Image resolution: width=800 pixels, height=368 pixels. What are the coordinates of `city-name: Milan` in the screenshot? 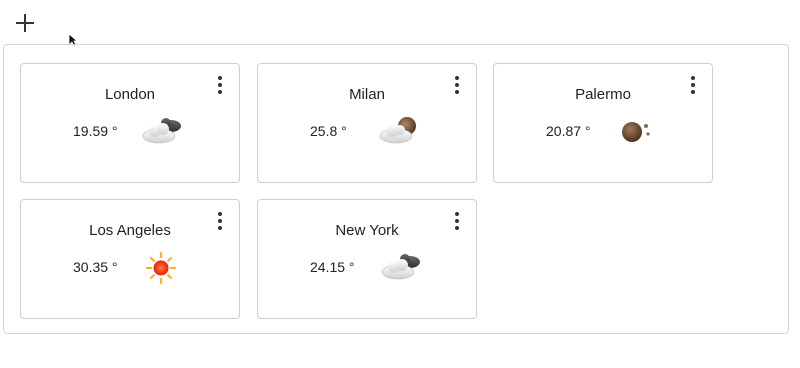 It's located at (367, 94).